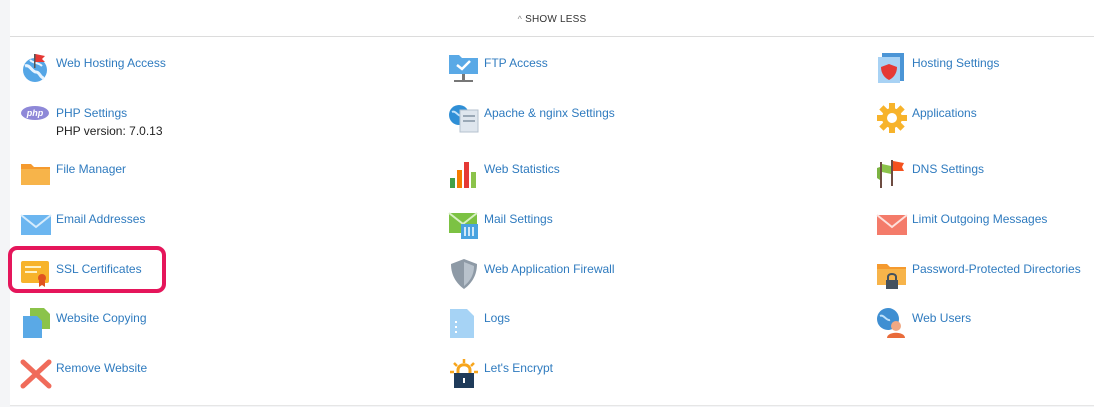 This screenshot has height=407, width=1094. I want to click on tool-applications: Applications, so click(985, 122).